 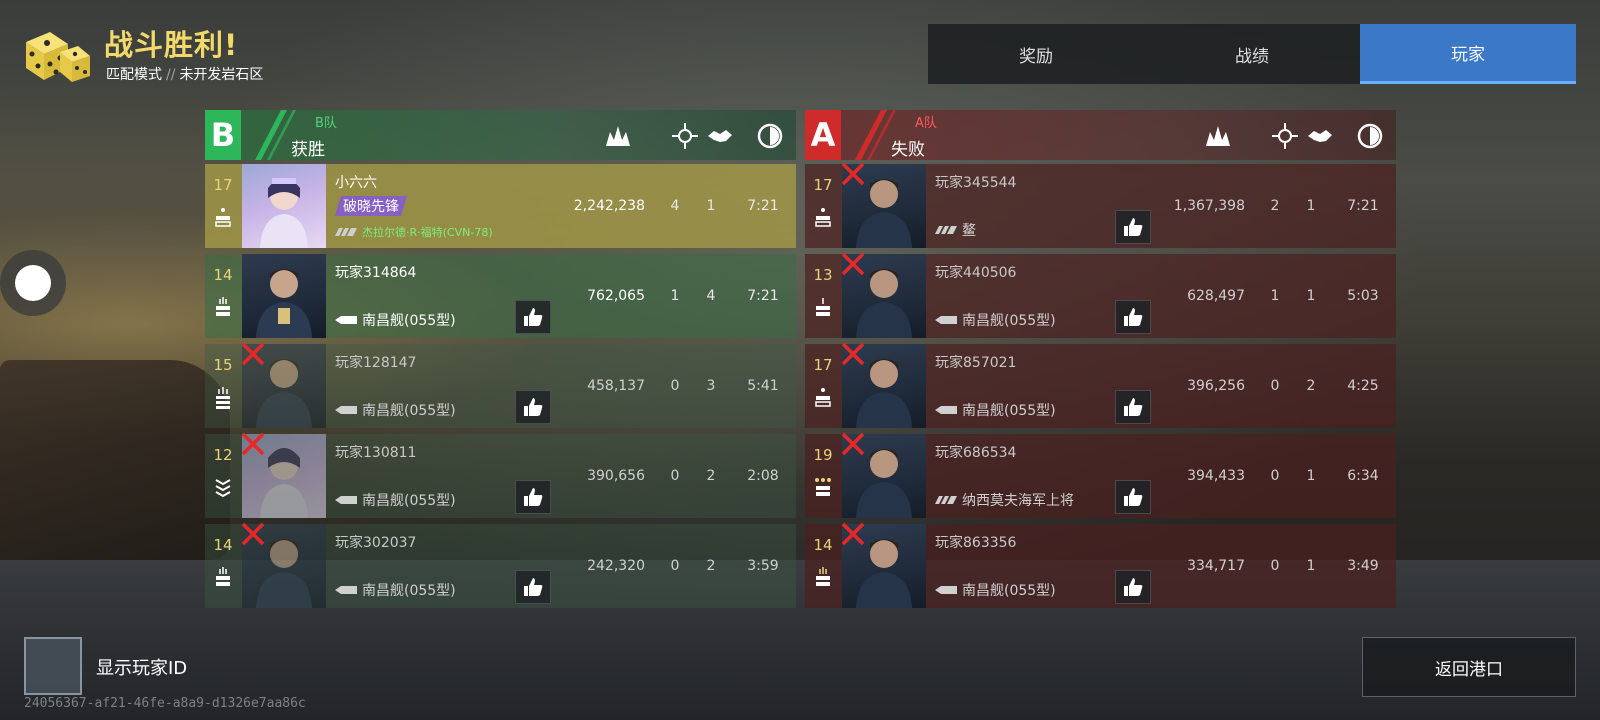 I want to click on assists-icon, so click(x=720, y=136).